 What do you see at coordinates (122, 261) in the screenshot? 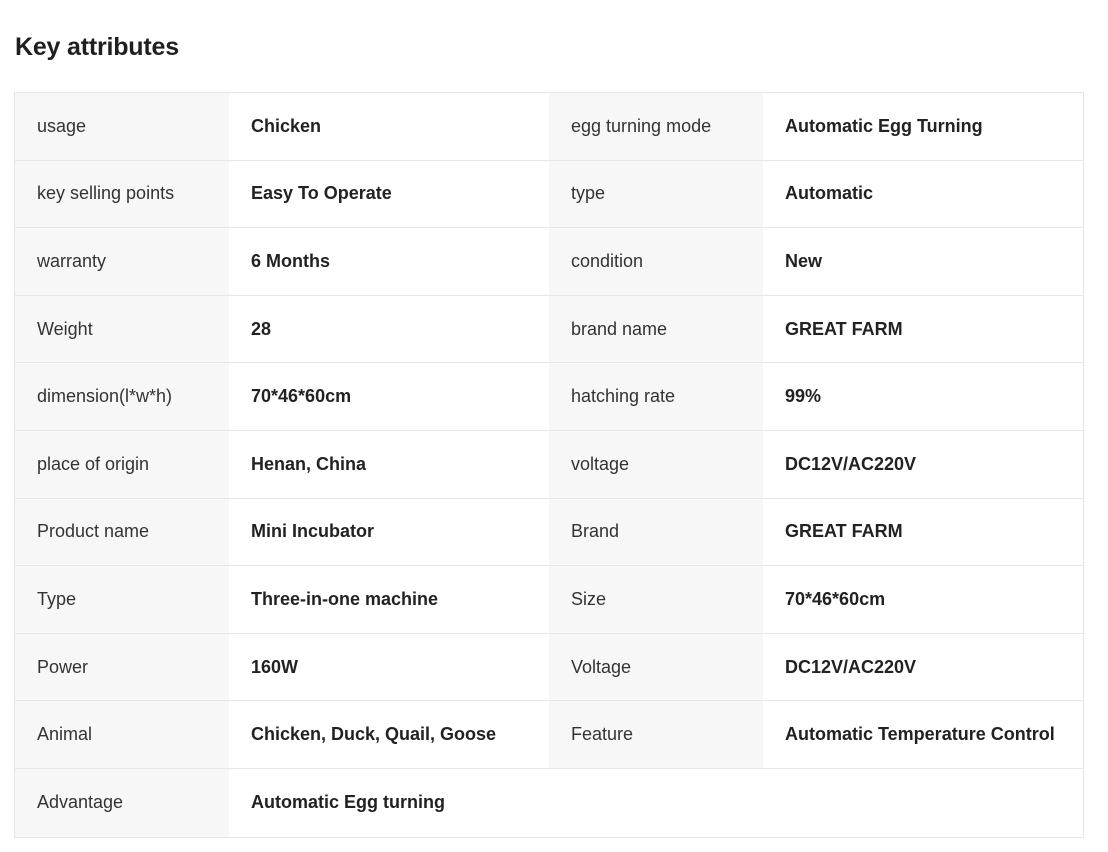
I see `attribute-key: warranty` at bounding box center [122, 261].